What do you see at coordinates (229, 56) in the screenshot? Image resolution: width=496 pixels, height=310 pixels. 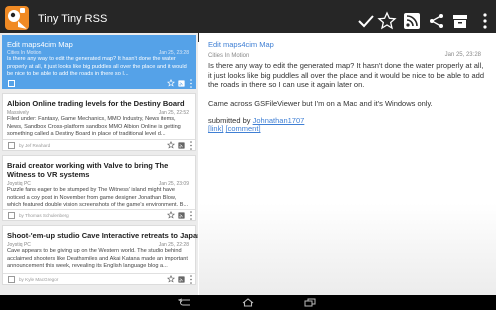 I see `article-feed: Cities In Motion` at bounding box center [229, 56].